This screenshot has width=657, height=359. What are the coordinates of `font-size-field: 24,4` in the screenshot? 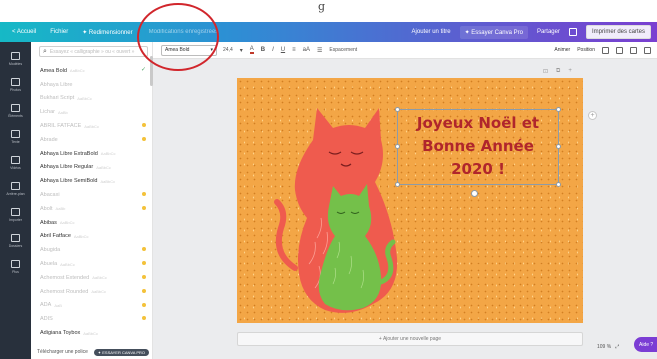 It's located at (228, 50).